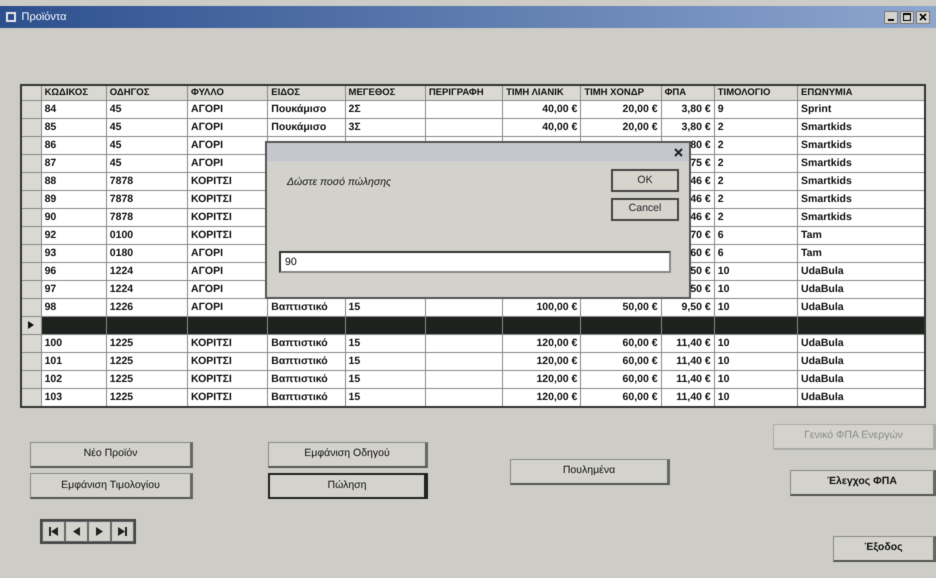 This screenshot has height=578, width=936. What do you see at coordinates (73, 109) in the screenshot?
I see `table-cell: 84` at bounding box center [73, 109].